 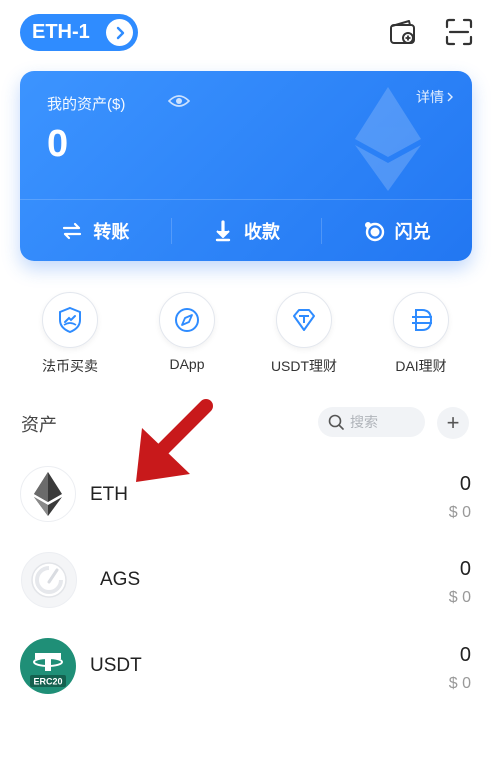 What do you see at coordinates (453, 423) in the screenshot?
I see `add-token-button: +` at bounding box center [453, 423].